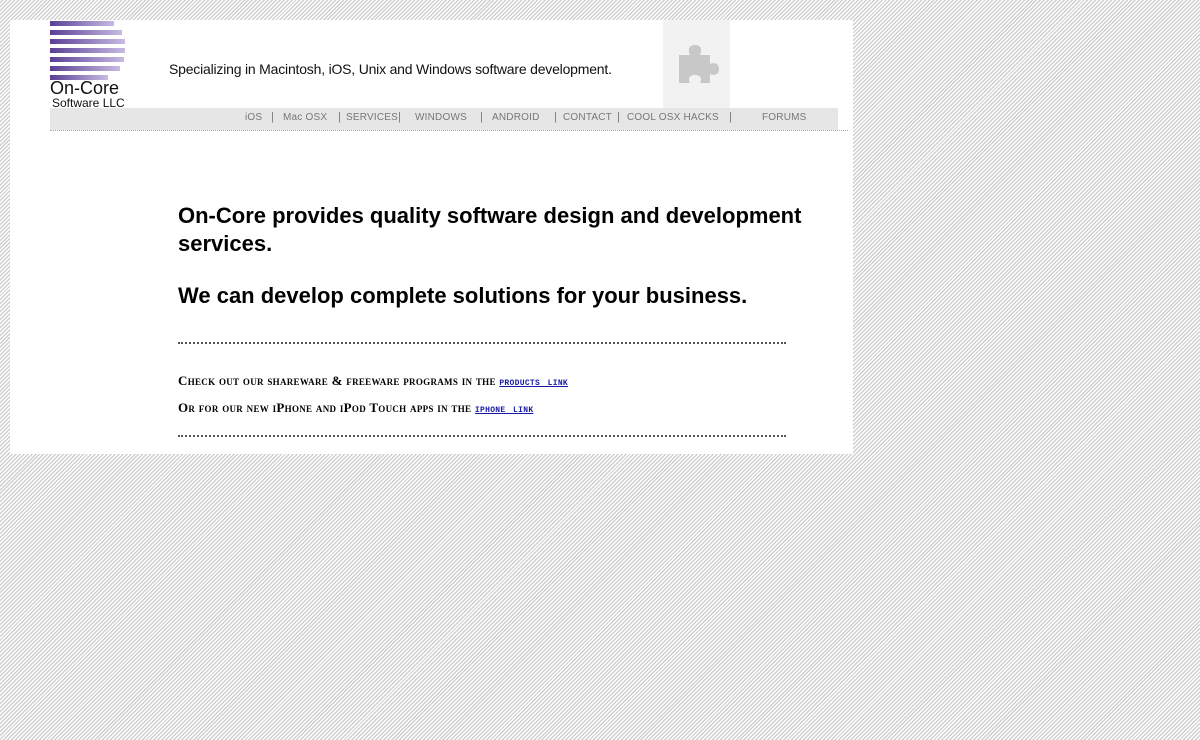  I want to click on puzzle-piece-icon, so click(699, 64).